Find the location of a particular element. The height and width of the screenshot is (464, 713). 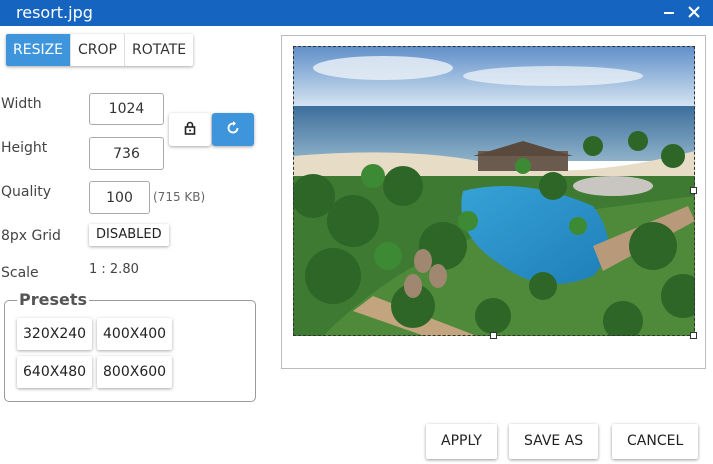

width-input is located at coordinates (126, 109).